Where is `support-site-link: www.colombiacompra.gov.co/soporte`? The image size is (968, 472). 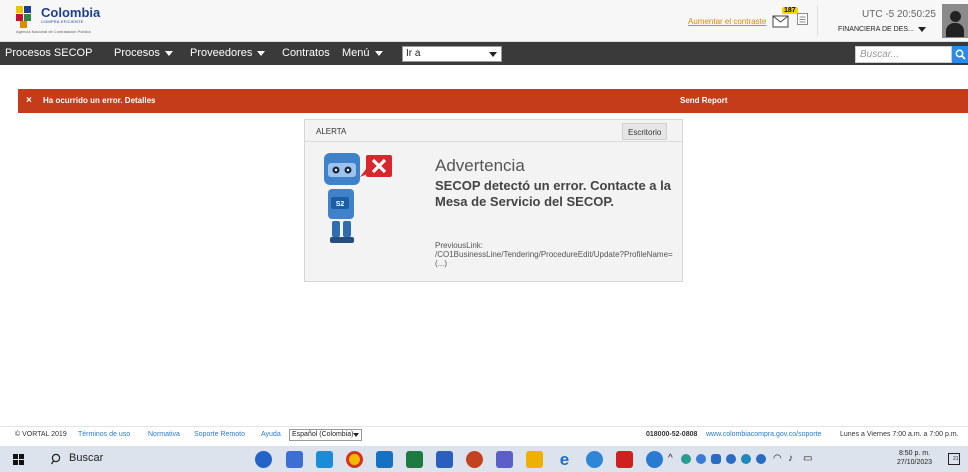 support-site-link: www.colombiacompra.gov.co/soporte is located at coordinates (763, 434).